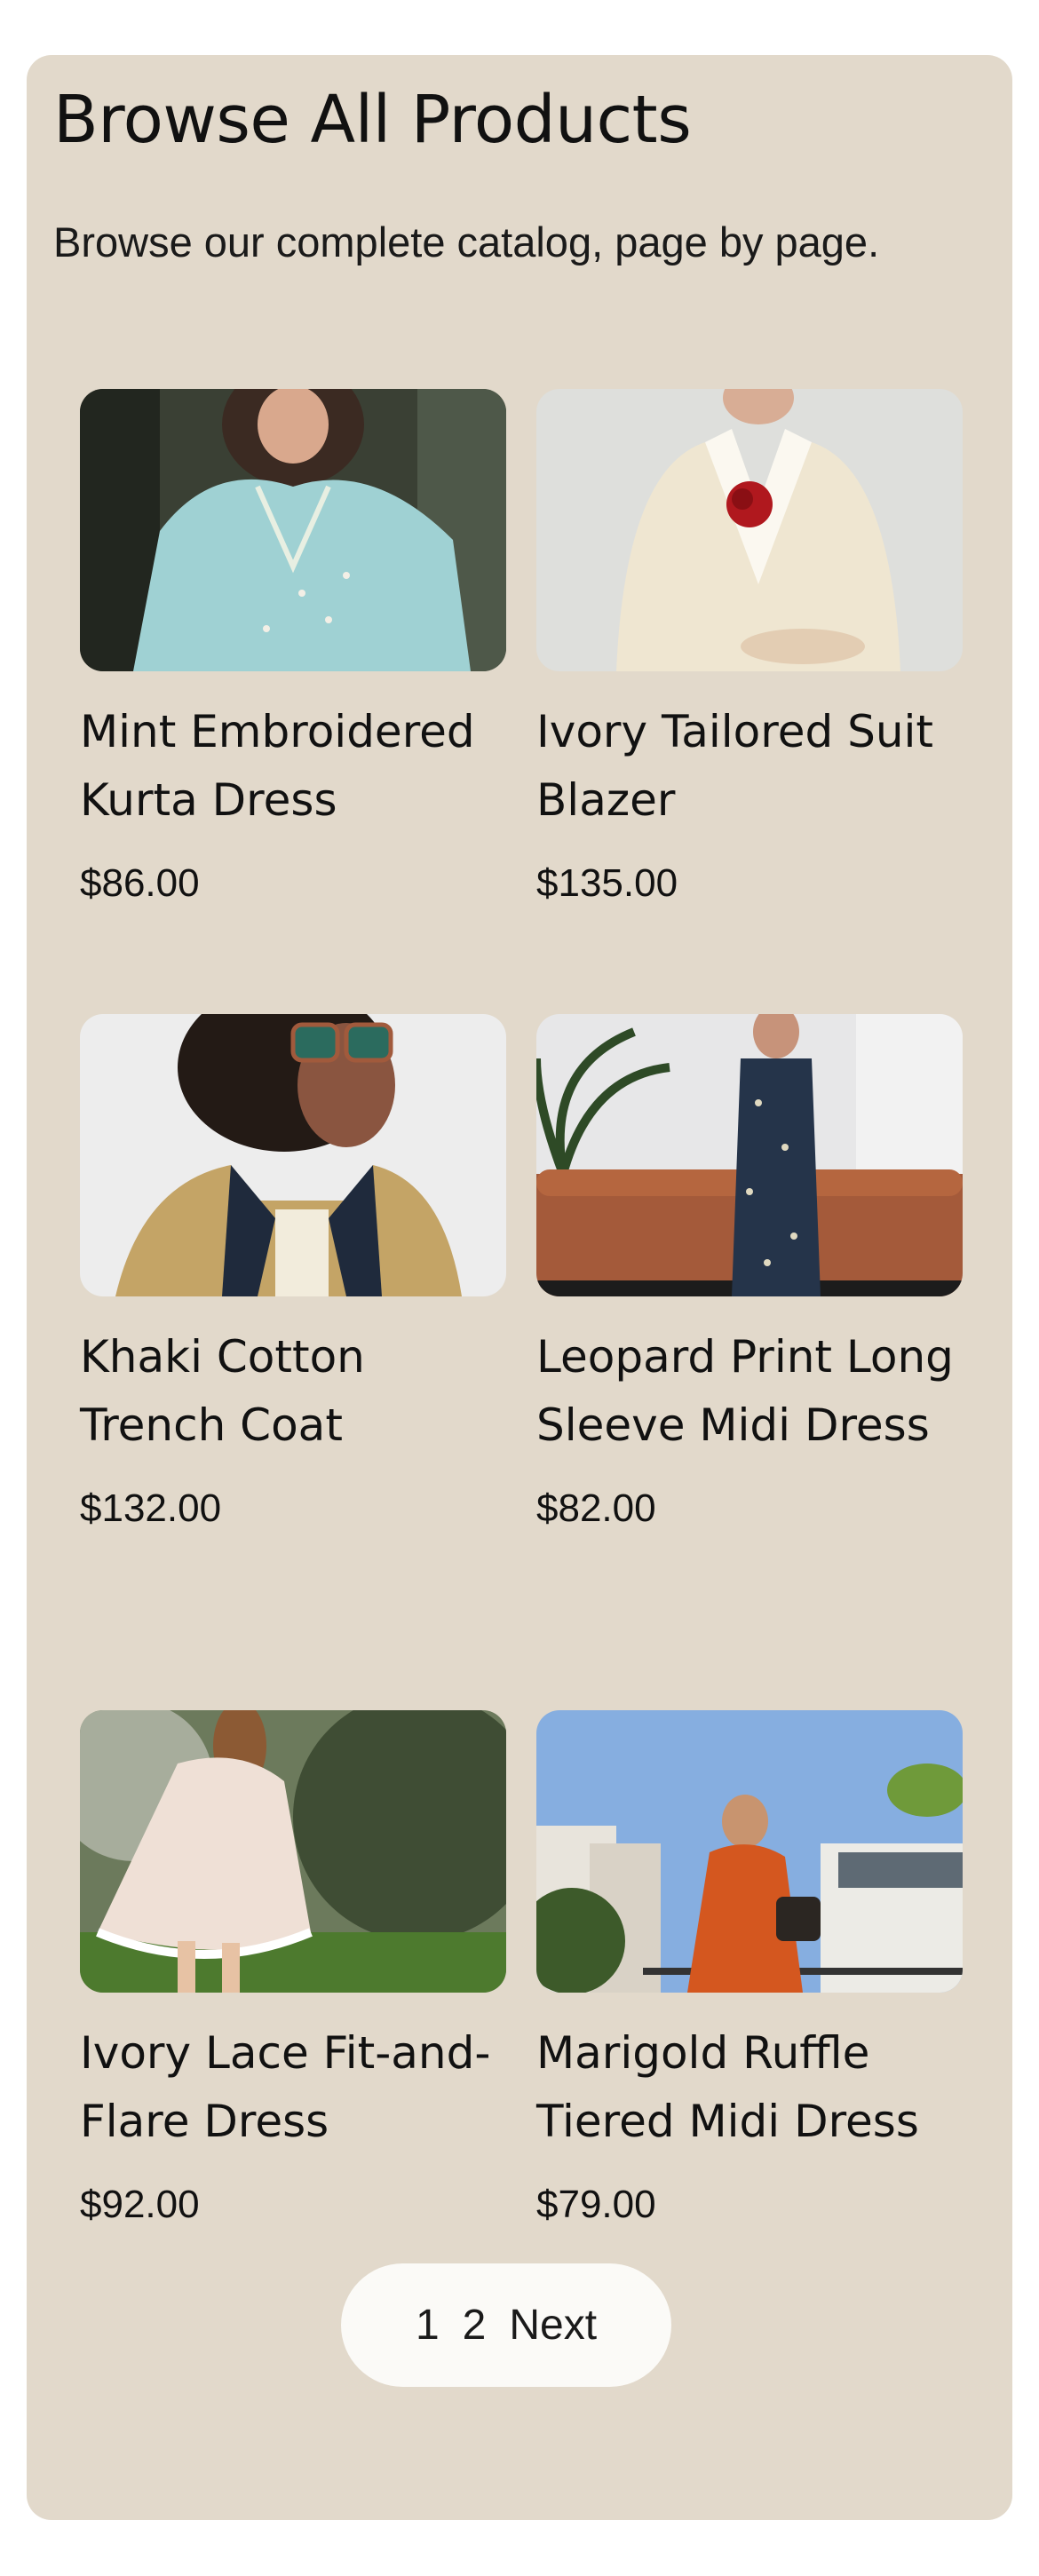 This screenshot has width=1039, height=2576. I want to click on page-1-link: 1, so click(428, 2326).